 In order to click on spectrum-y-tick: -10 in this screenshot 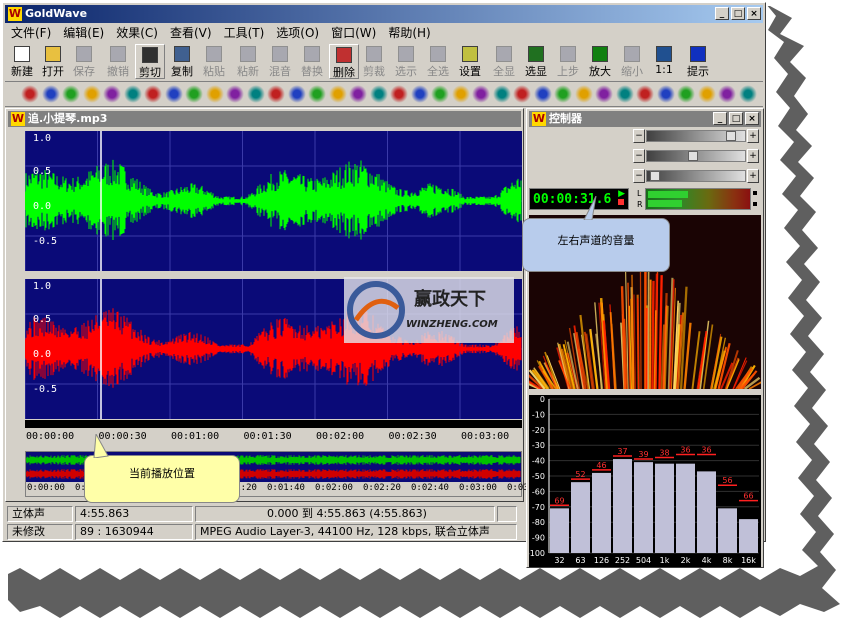, I will do `click(538, 414)`.